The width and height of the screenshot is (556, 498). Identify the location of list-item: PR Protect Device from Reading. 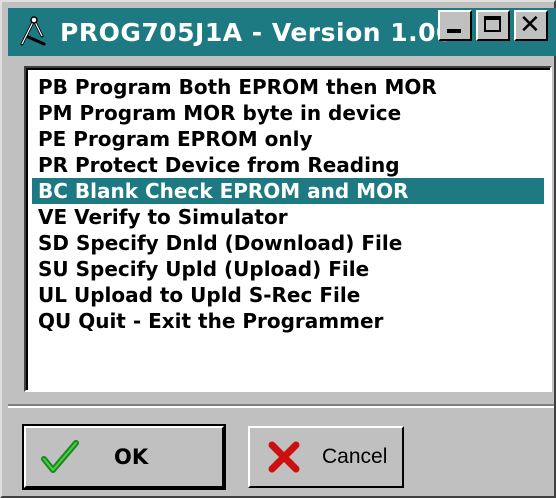
(288, 165).